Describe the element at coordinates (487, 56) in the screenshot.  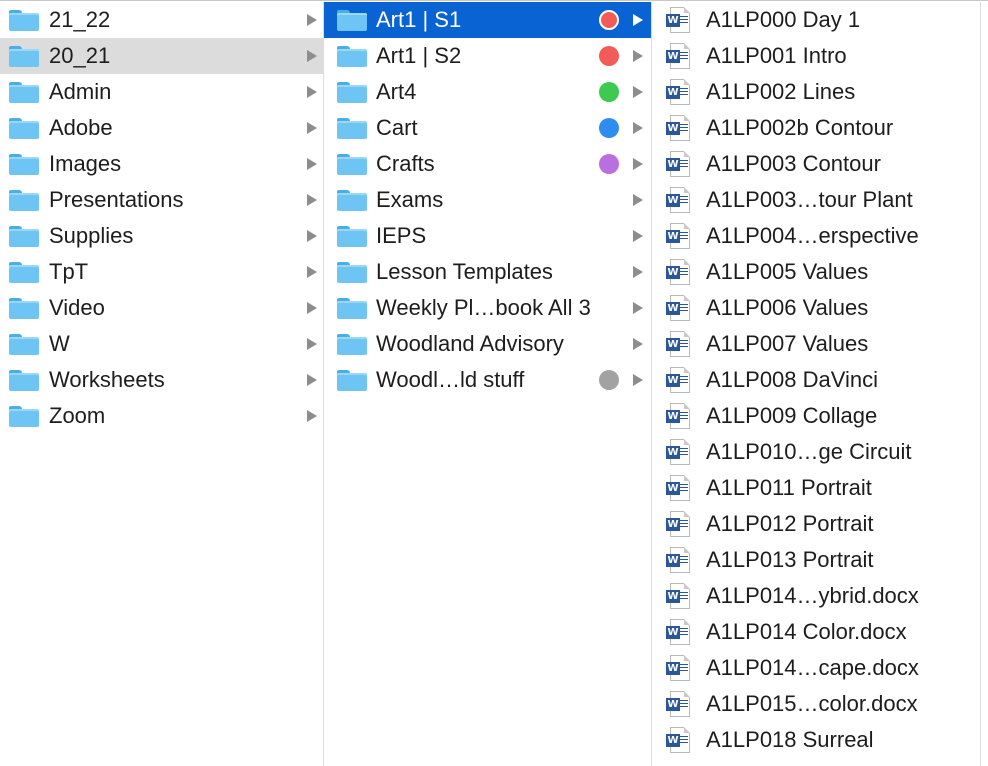
I see `folder-row-art1-s2: Art1 | S2` at that location.